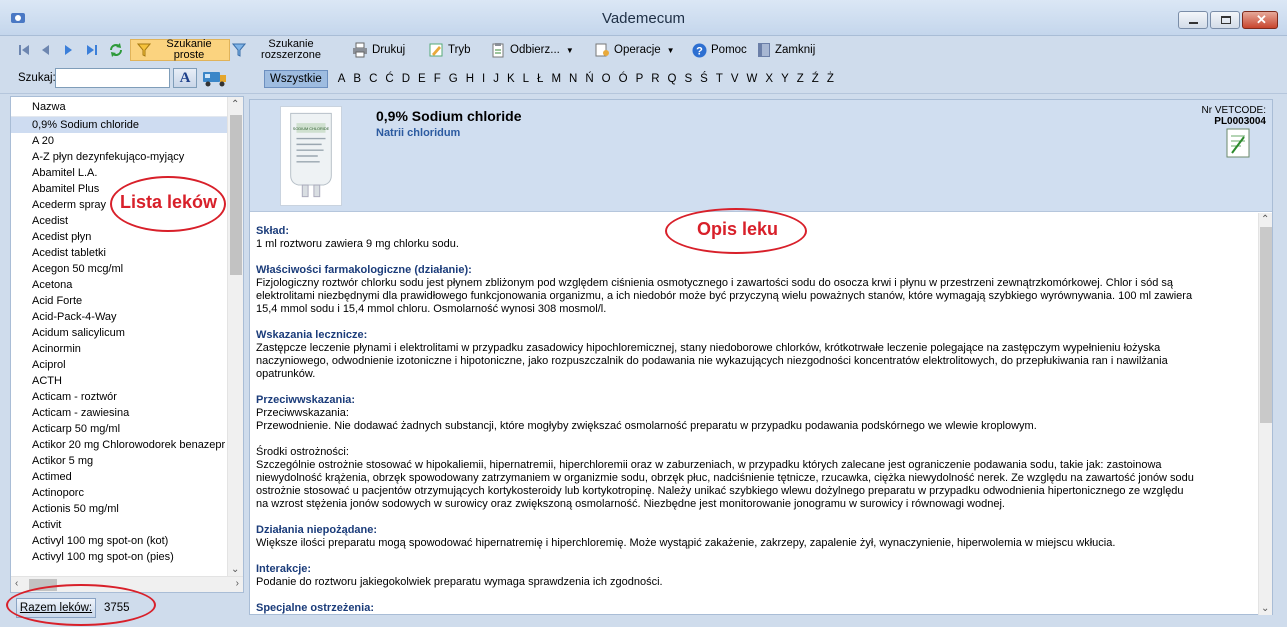  What do you see at coordinates (311, 128) in the screenshot?
I see `iv-bag-label: SODIUM CHLORIDE` at bounding box center [311, 128].